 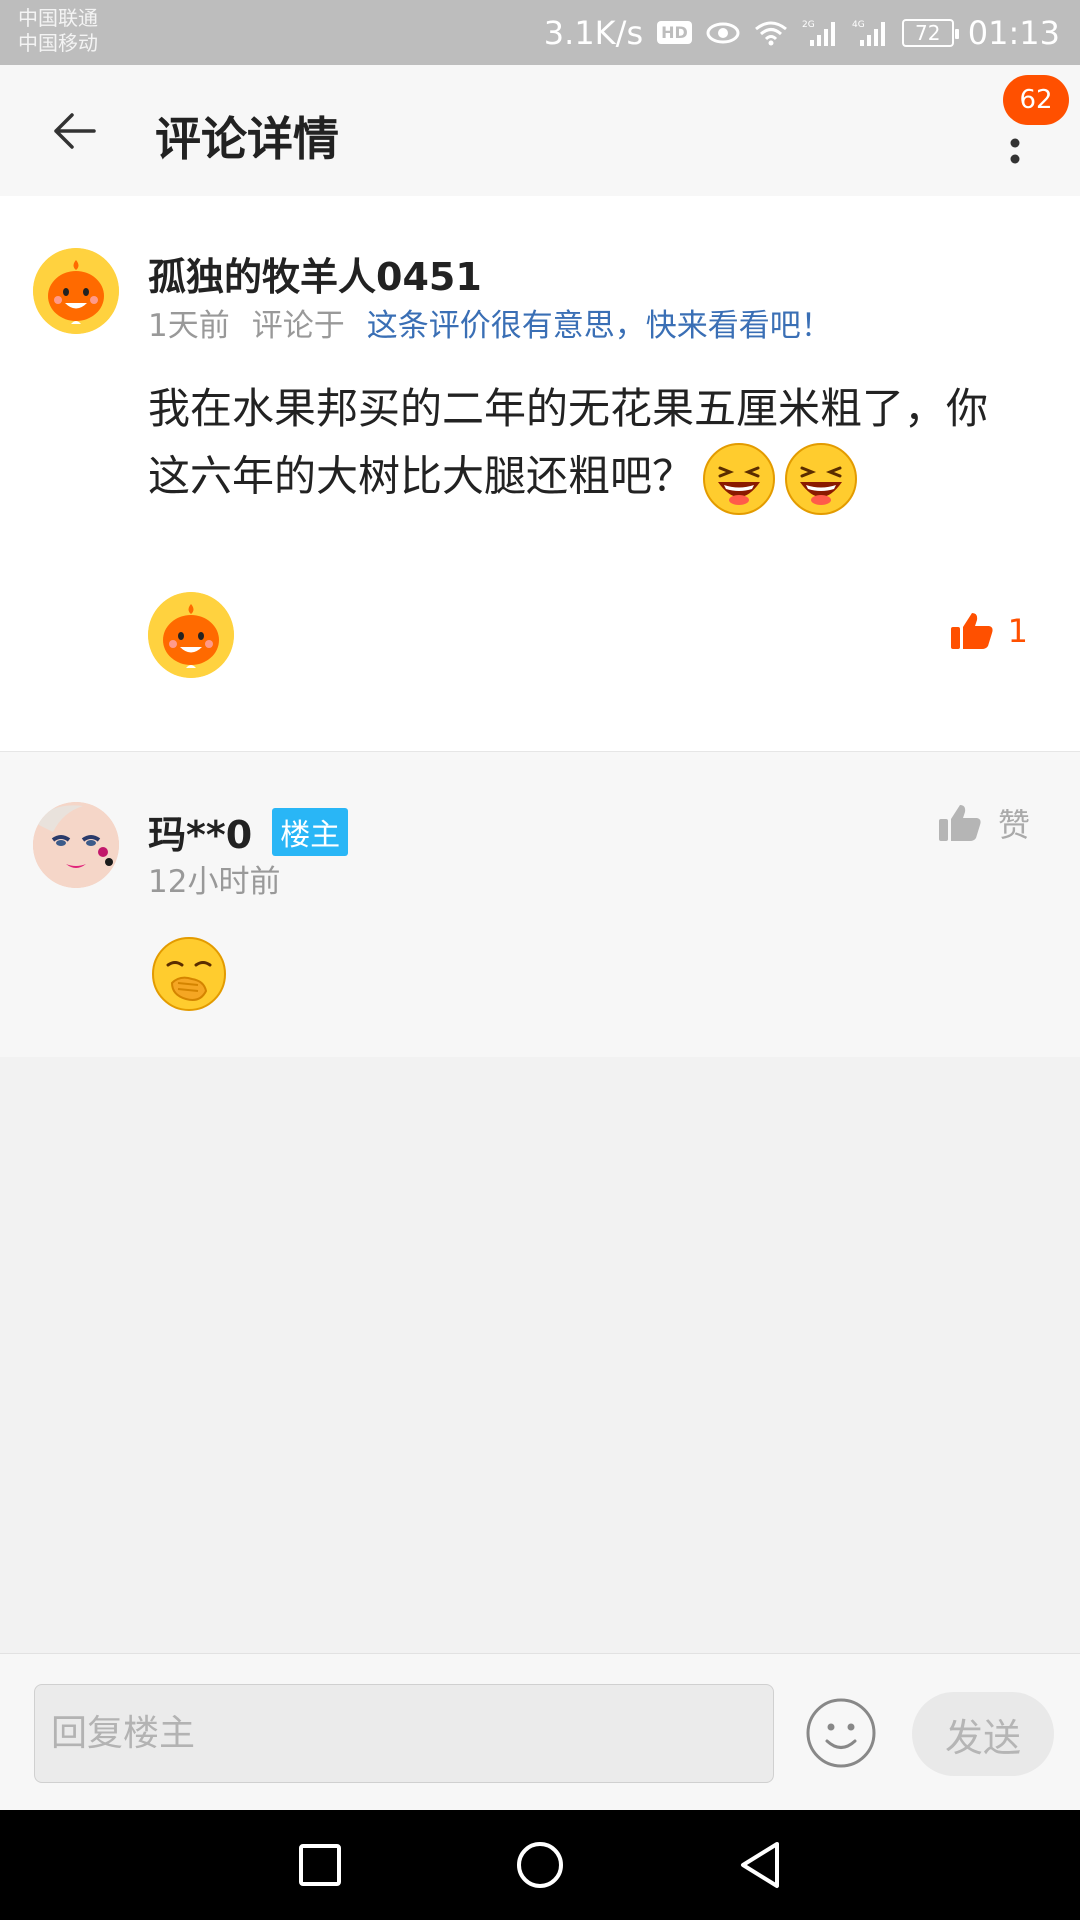 I want to click on status-bar: 中国联通 中国移动 3.1K/s HD 2G 4G 72 01:13, so click(x=540, y=32).